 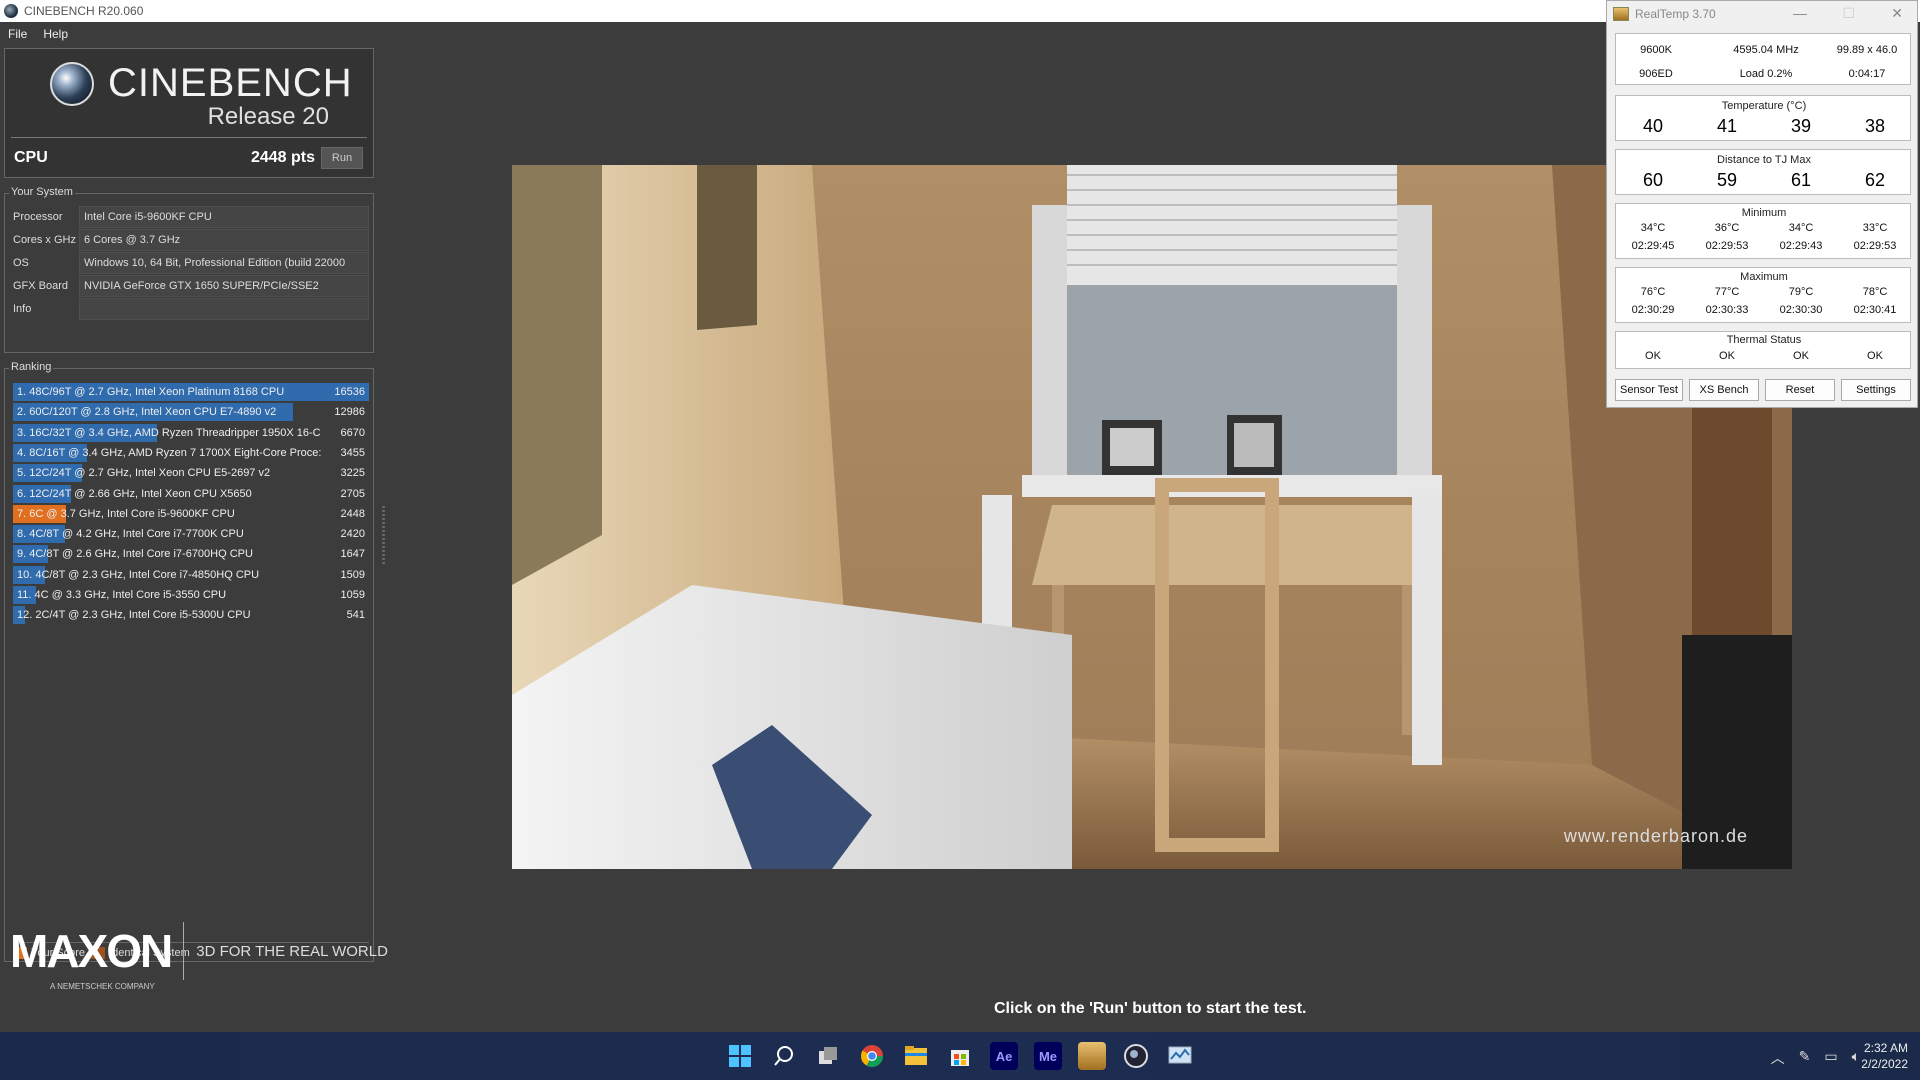 What do you see at coordinates (1180, 1056) in the screenshot?
I see `monitor-app-icon` at bounding box center [1180, 1056].